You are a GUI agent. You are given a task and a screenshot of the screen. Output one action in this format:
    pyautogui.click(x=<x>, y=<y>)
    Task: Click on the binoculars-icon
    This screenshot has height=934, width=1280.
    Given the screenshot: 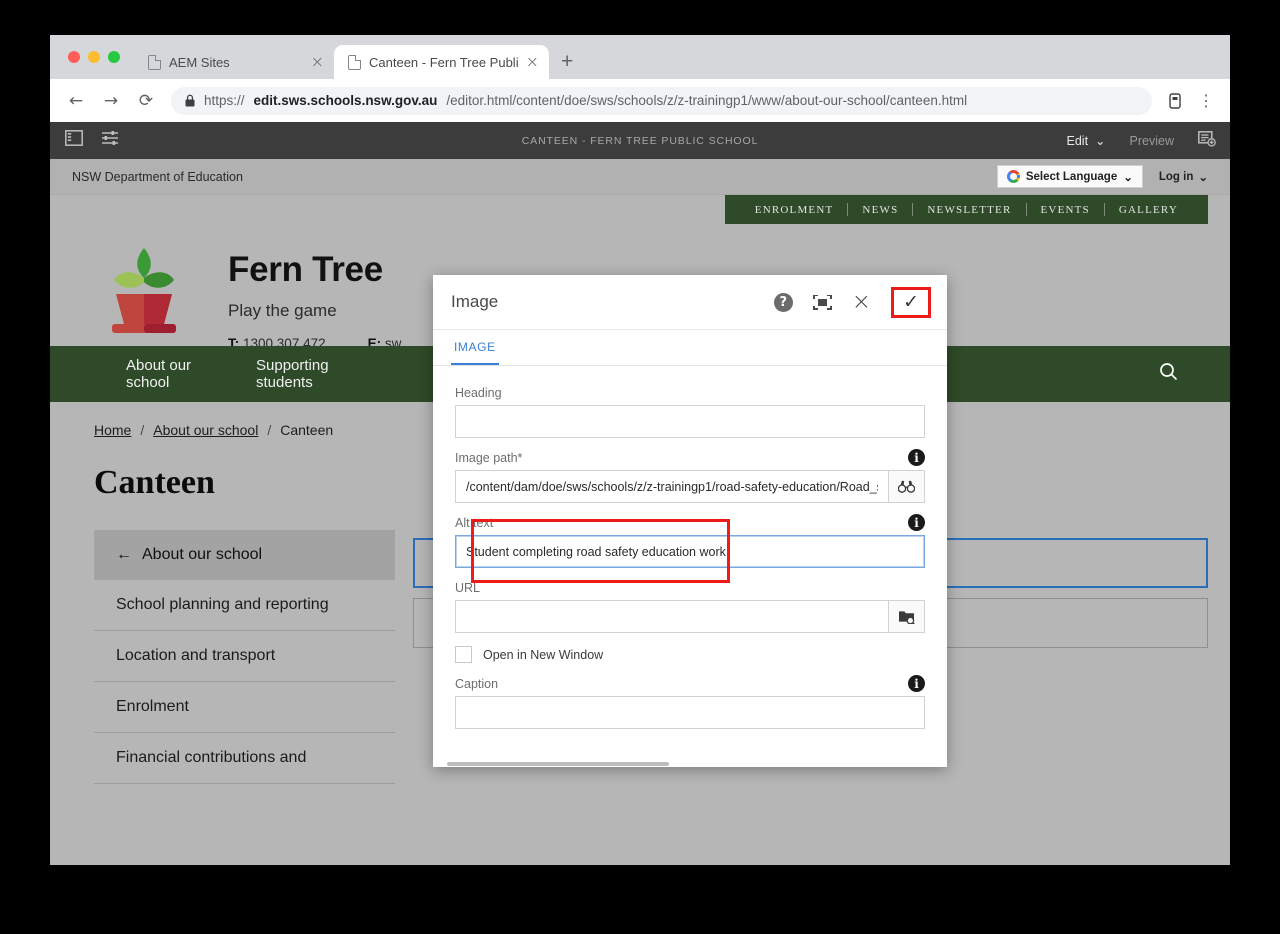 What is the action you would take?
    pyautogui.click(x=906, y=486)
    